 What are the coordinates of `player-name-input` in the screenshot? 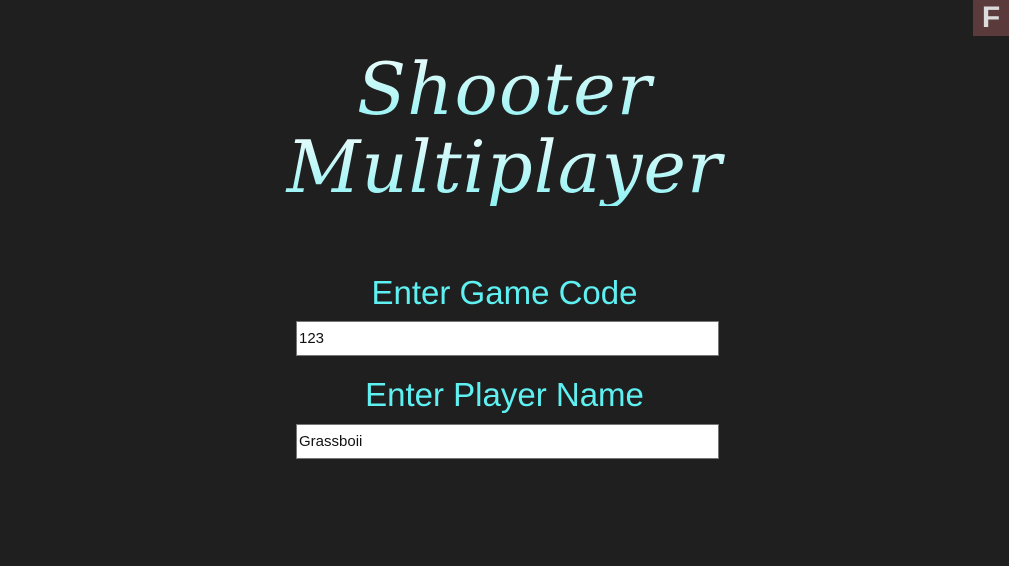 It's located at (507, 441).